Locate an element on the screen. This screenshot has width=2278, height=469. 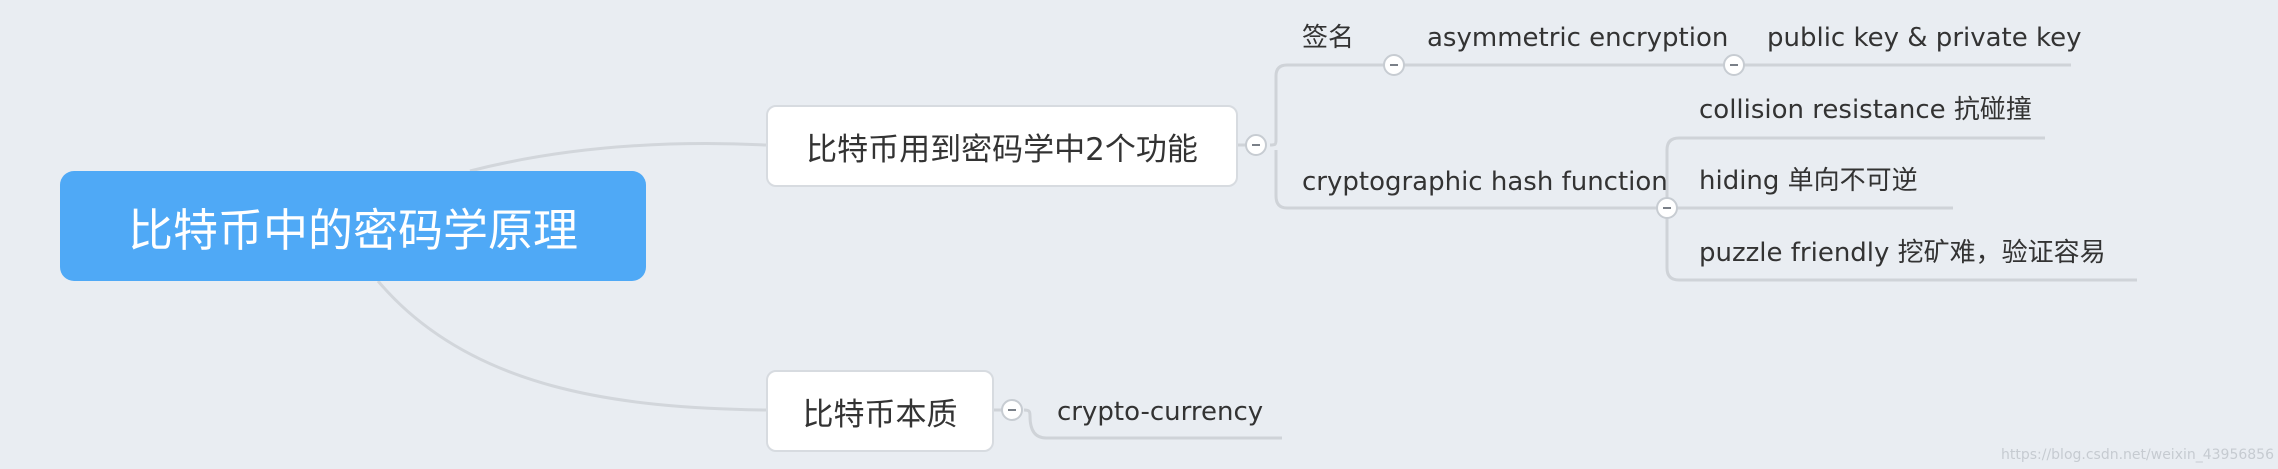
central-topic: 比特币中的密码学原理 is located at coordinates (353, 226).